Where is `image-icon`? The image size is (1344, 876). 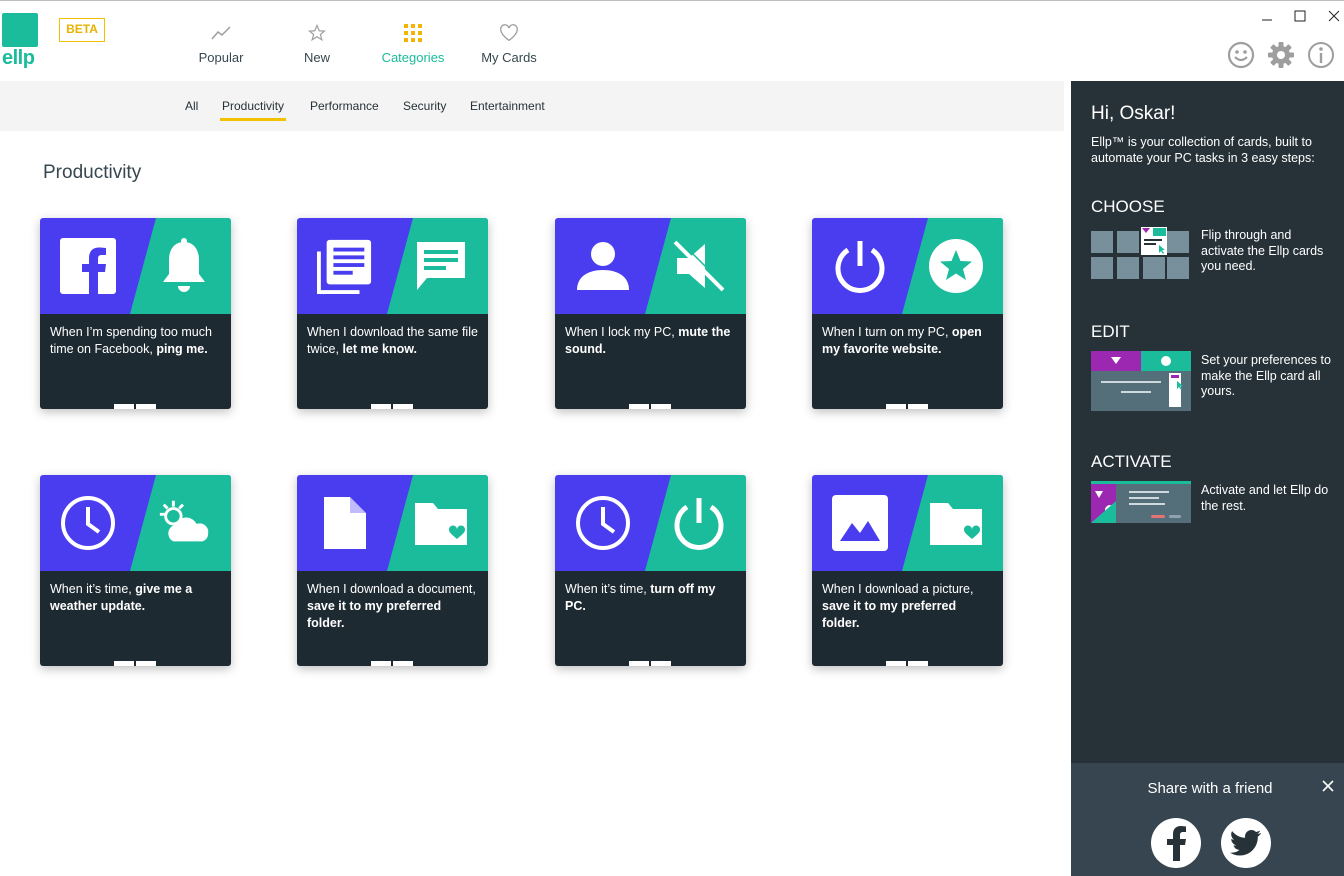
image-icon is located at coordinates (860, 523).